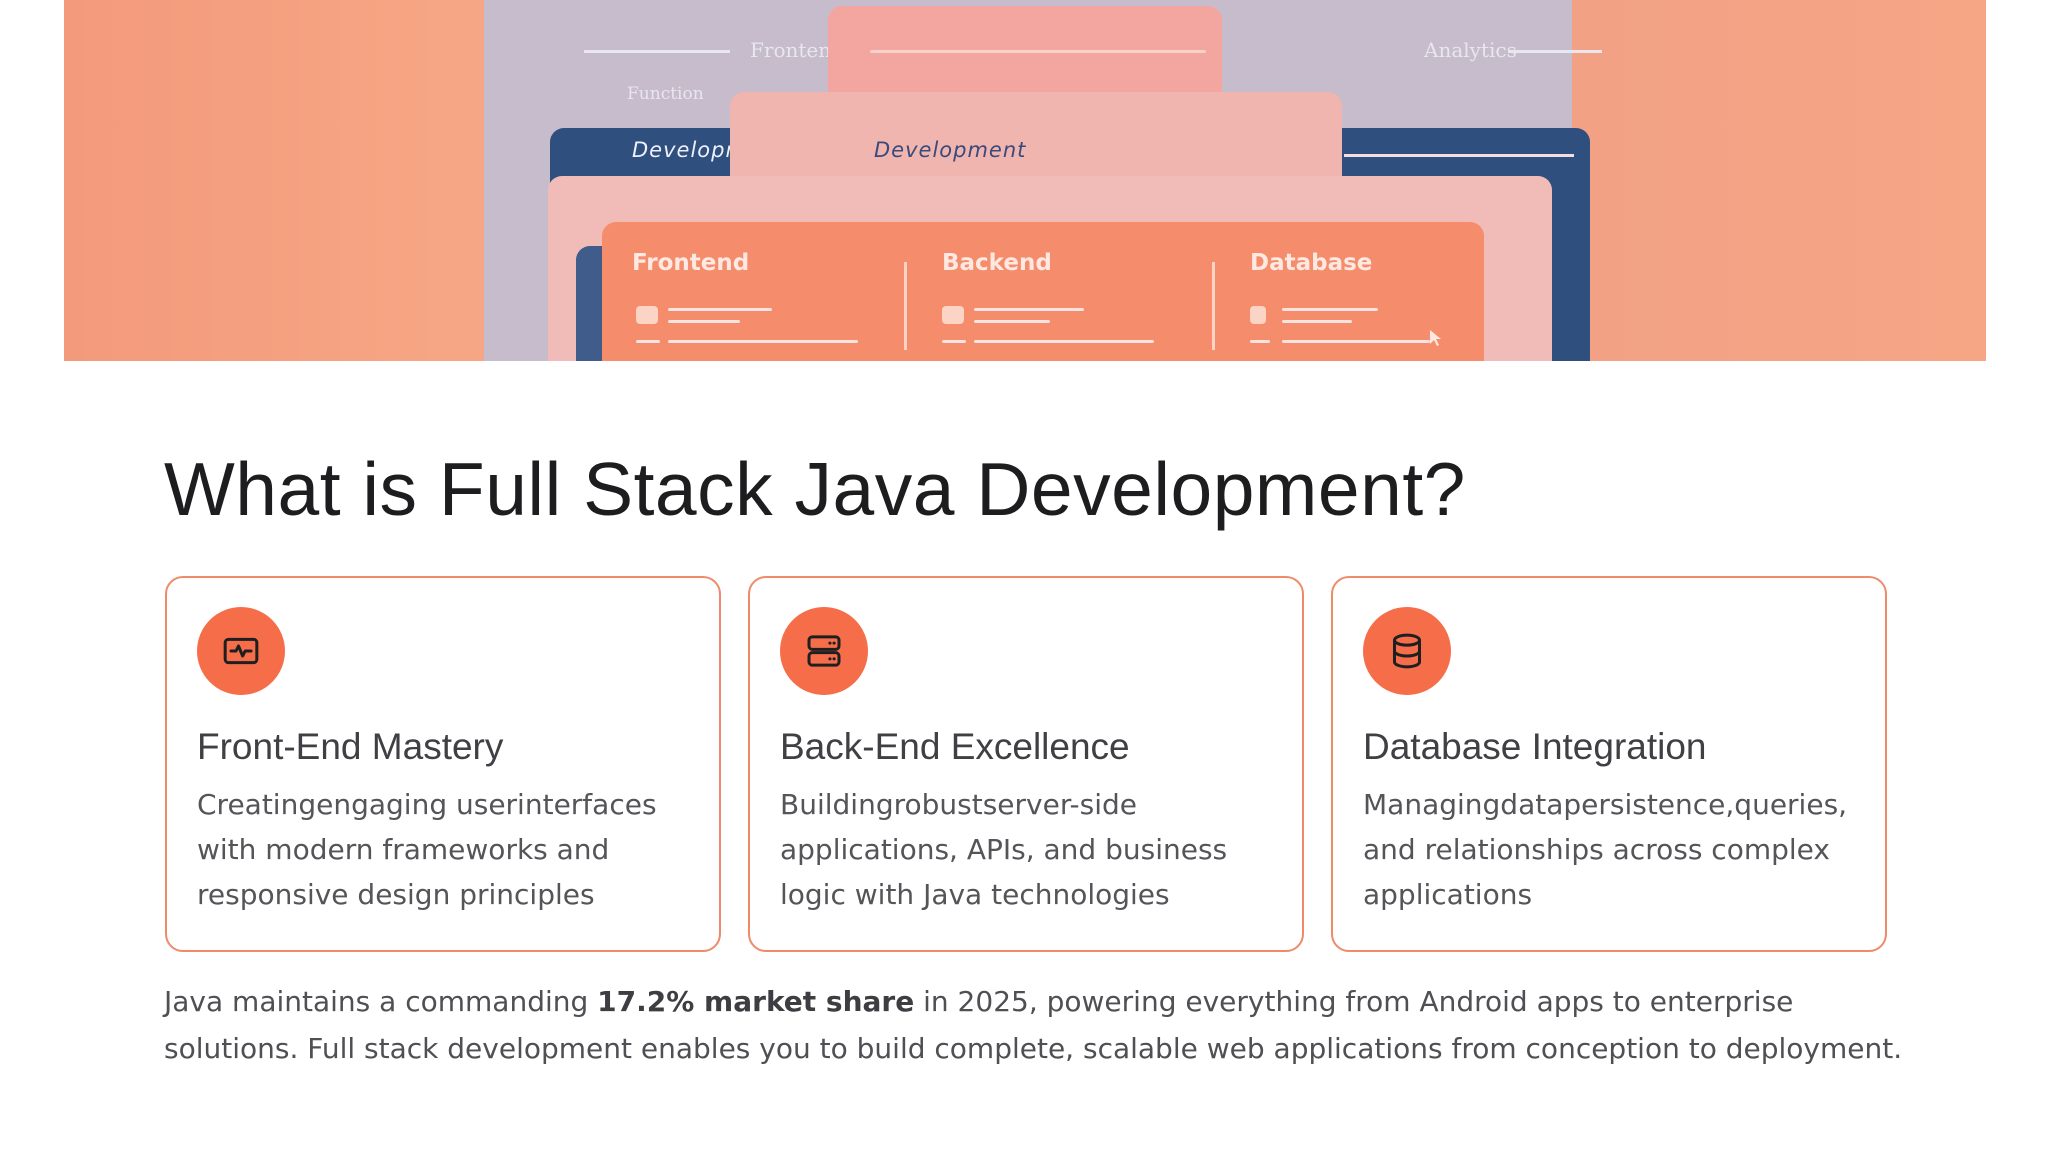 The width and height of the screenshot is (2048, 1152). What do you see at coordinates (350, 746) in the screenshot?
I see `feature-title: Front-End Mastery` at bounding box center [350, 746].